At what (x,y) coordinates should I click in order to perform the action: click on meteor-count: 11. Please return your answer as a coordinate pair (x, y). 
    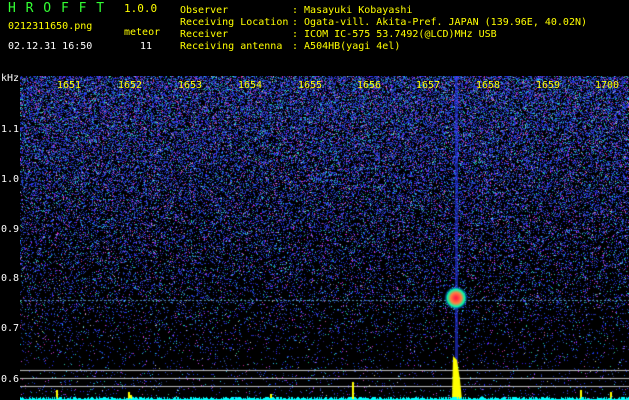
    Looking at the image, I should click on (146, 46).